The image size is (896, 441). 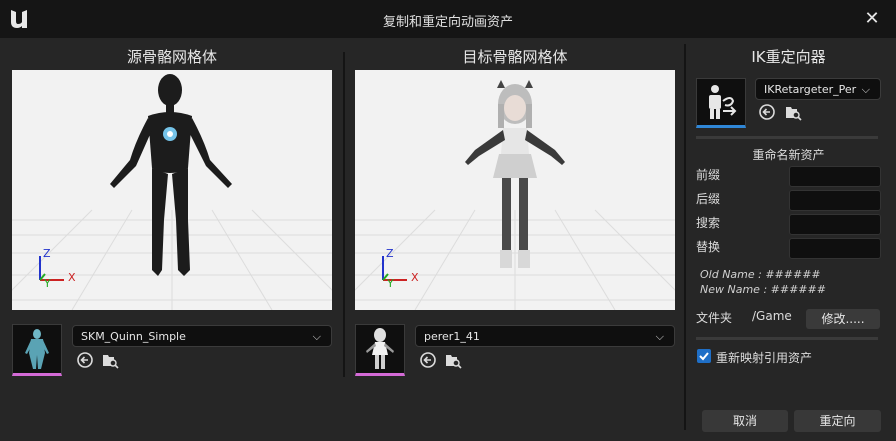 I want to click on search-label: 搜索, so click(x=708, y=223).